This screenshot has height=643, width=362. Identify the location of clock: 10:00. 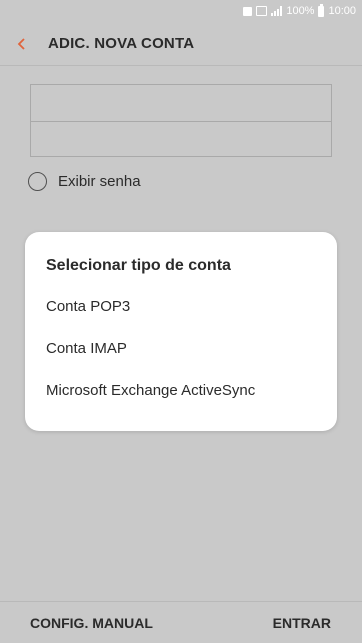
(342, 11).